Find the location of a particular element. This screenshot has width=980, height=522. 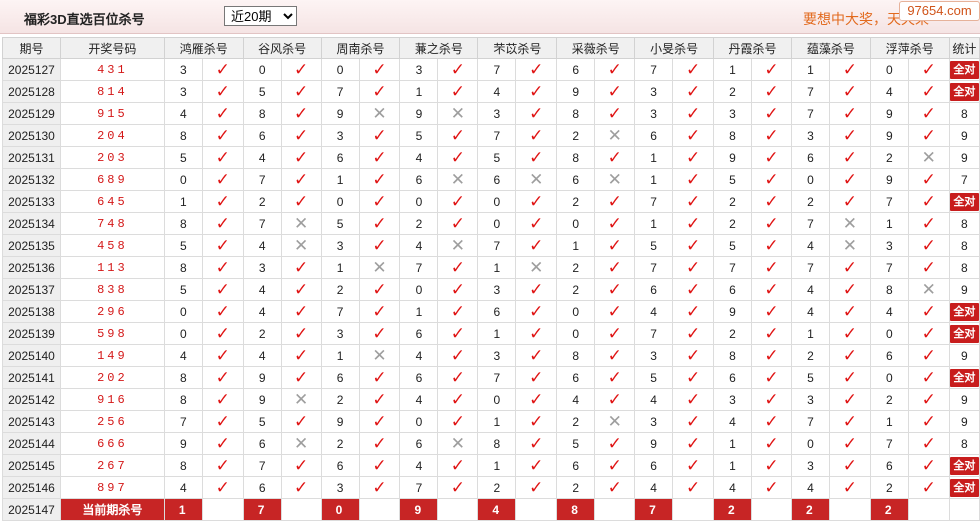

table-row: 2025138 296 0 ✓ 4 ✓ 7 ✓ 1 ✓ 6 ✓ 0 ✓ 4 ✓ 9 ✓ 4 ✓ 4 ✓ 全对 is located at coordinates (491, 311).